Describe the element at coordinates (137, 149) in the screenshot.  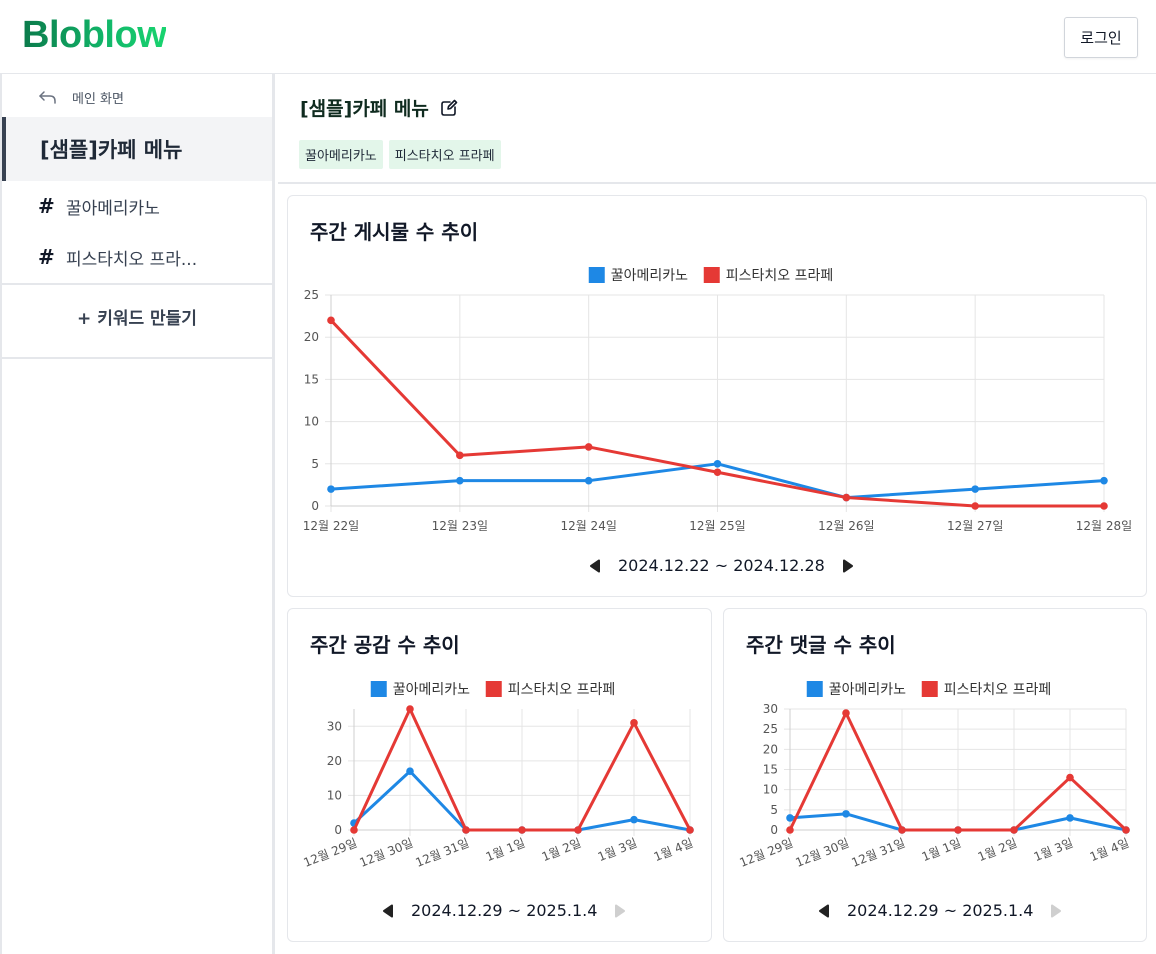
I see `sidebar-group-active: [샘플]카페 메뉴` at that location.